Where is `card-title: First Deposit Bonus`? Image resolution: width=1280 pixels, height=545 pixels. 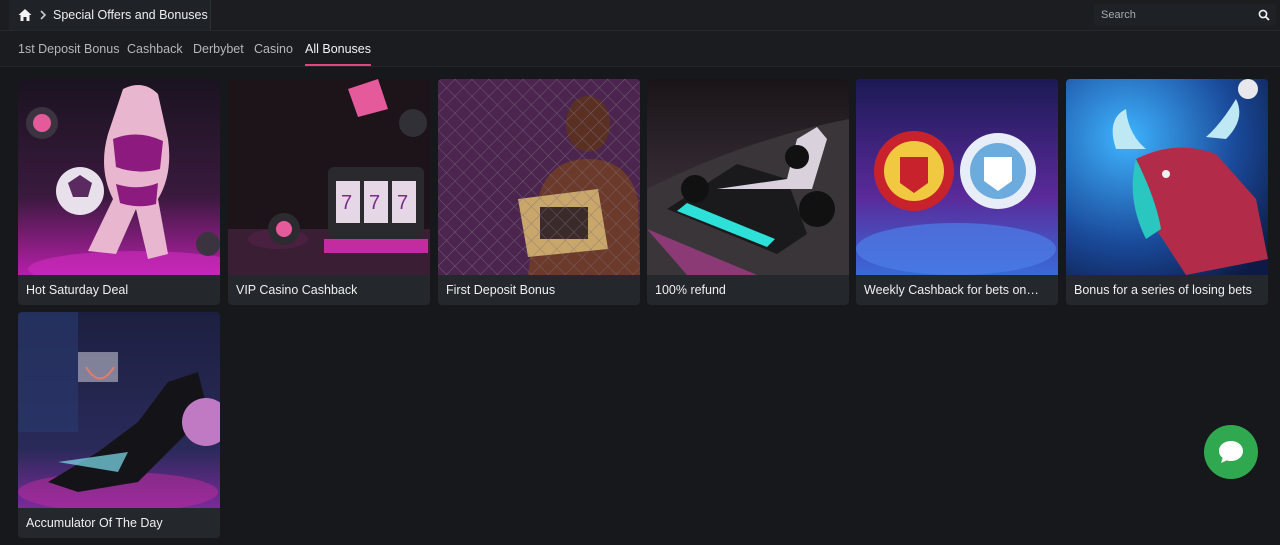 card-title: First Deposit Bonus is located at coordinates (501, 290).